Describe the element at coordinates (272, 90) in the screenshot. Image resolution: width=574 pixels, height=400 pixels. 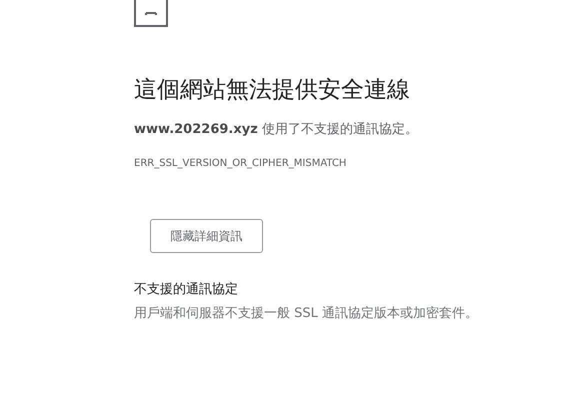
I see `error-heading: 這個網站無法提供安全連線` at that location.